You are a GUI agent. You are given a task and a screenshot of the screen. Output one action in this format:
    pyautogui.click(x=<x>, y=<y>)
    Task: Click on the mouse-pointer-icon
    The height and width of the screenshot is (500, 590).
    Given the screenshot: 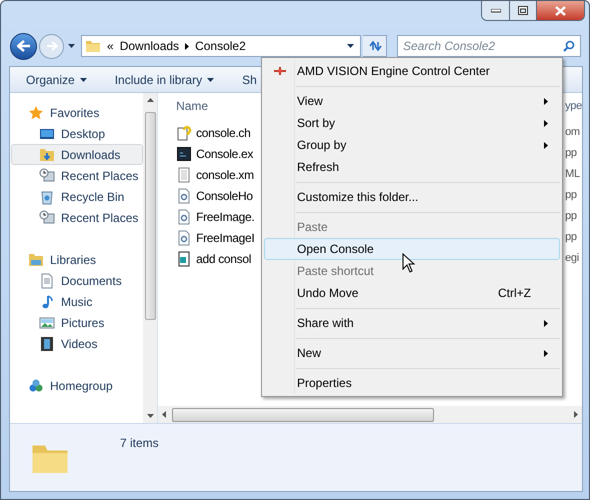 What is the action you would take?
    pyautogui.click(x=408, y=263)
    